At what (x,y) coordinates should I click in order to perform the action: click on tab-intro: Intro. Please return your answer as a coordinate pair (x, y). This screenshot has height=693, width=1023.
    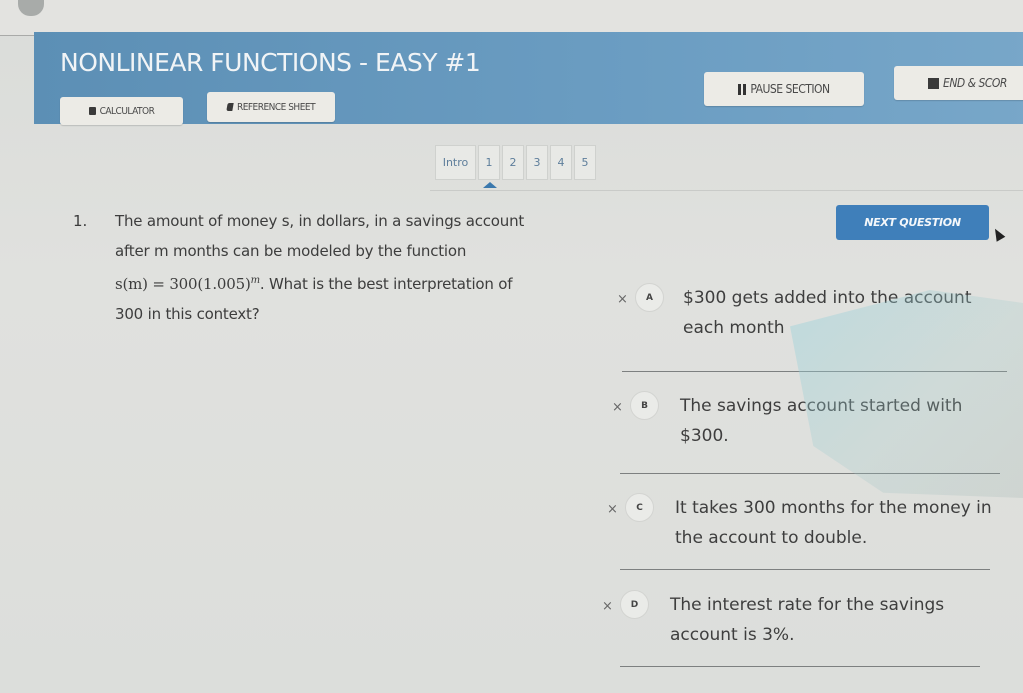
    Looking at the image, I should click on (455, 162).